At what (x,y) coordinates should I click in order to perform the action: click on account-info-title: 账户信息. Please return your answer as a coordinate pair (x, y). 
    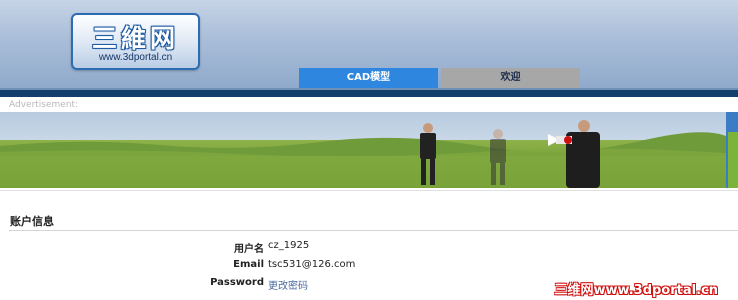
    Looking at the image, I should click on (32, 221).